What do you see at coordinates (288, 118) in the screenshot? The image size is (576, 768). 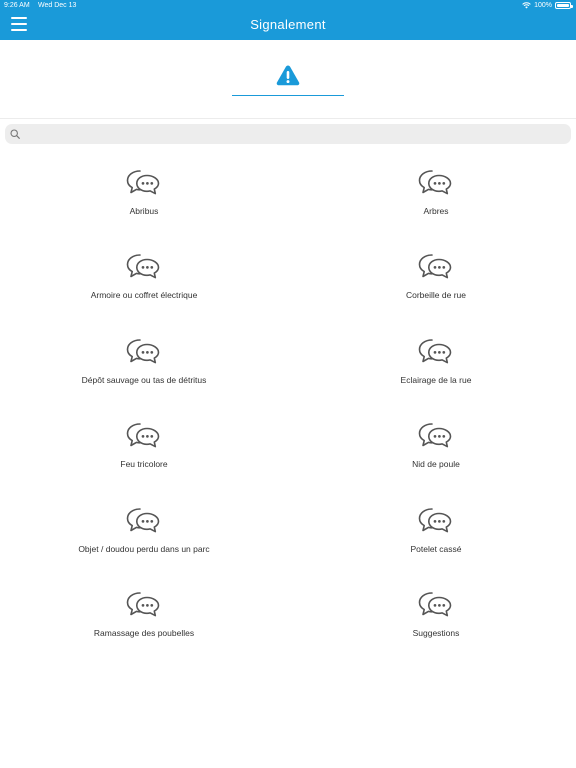 I see `divider` at bounding box center [288, 118].